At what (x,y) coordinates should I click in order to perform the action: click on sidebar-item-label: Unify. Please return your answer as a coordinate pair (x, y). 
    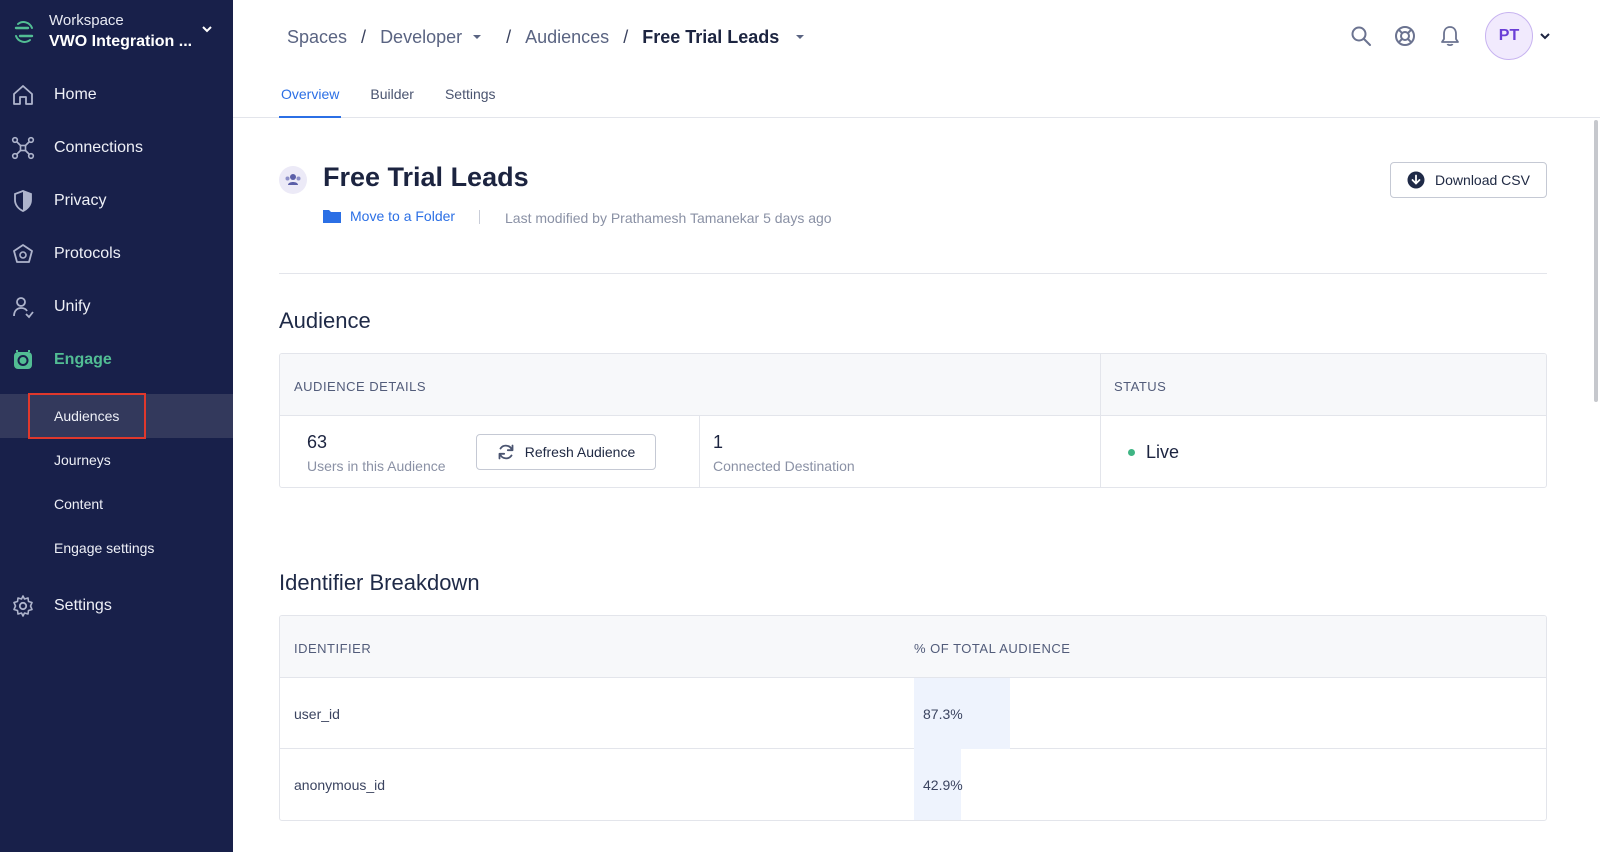
    Looking at the image, I should click on (72, 306).